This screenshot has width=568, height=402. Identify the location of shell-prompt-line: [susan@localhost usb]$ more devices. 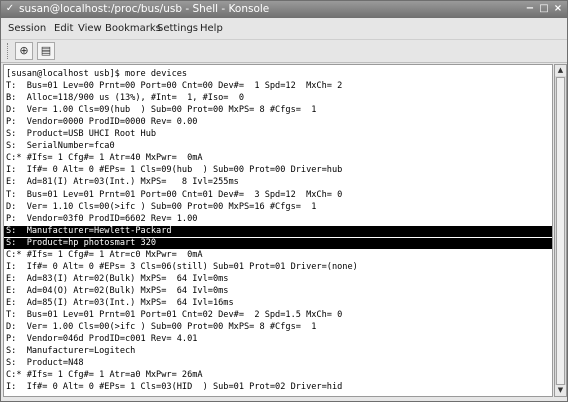
(97, 74).